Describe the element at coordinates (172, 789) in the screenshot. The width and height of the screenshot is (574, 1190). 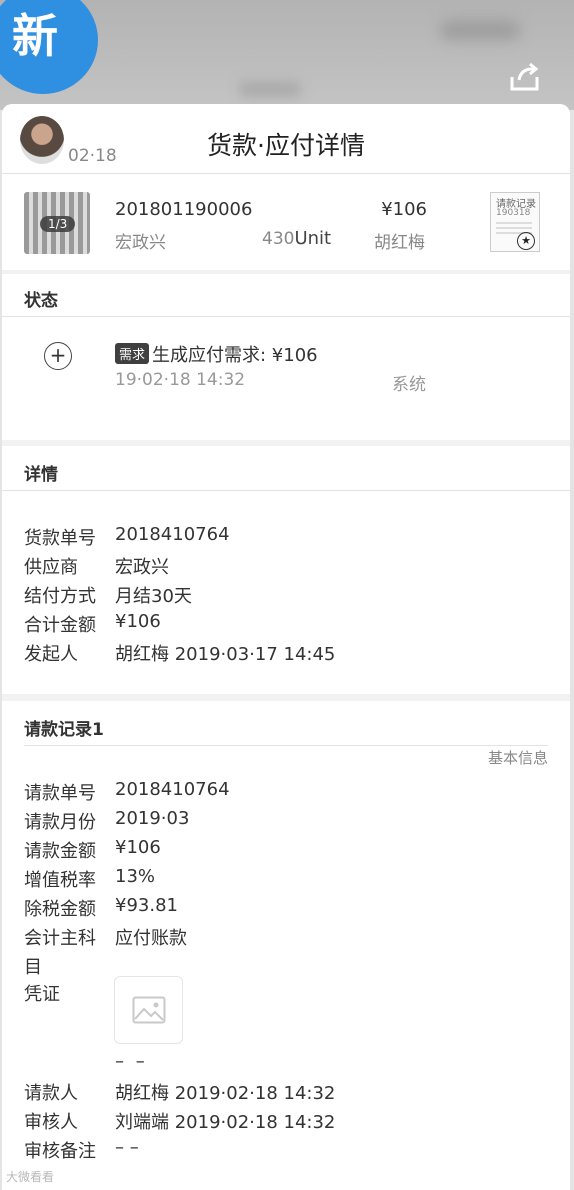
I see `request-value: 2018410764` at that location.